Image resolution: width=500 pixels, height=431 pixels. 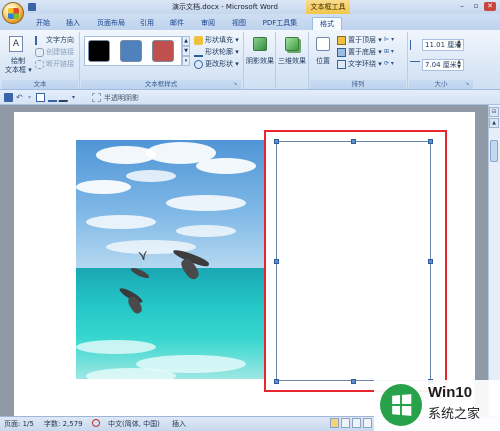 I want to click on gallery-more-icon: ▾, so click(x=186, y=61).